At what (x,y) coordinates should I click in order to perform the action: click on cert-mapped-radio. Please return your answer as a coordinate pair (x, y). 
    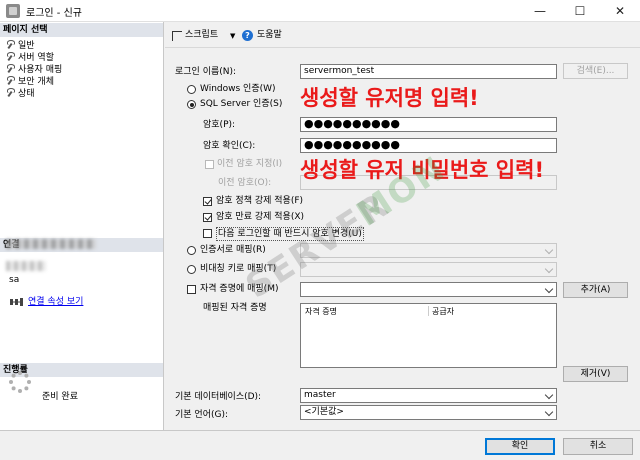
    Looking at the image, I should click on (191, 250).